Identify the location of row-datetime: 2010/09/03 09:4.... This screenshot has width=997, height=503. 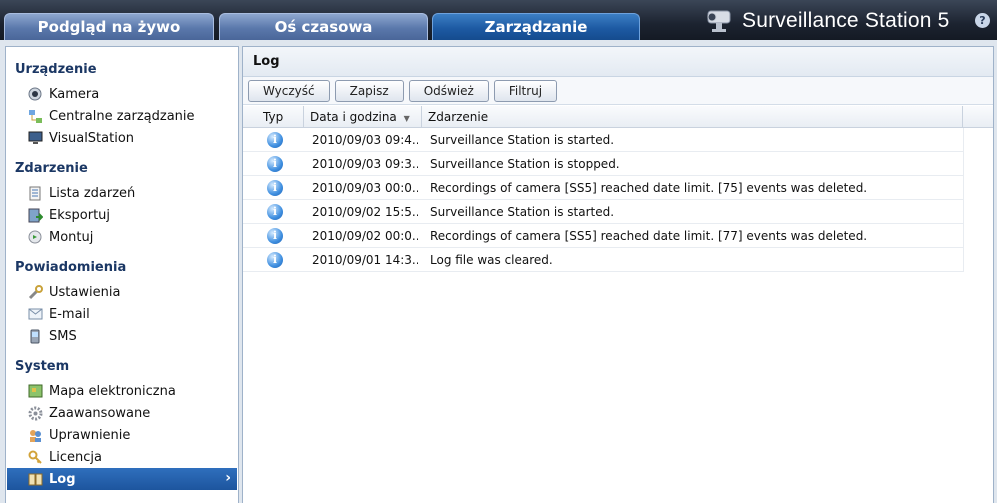
(365, 140).